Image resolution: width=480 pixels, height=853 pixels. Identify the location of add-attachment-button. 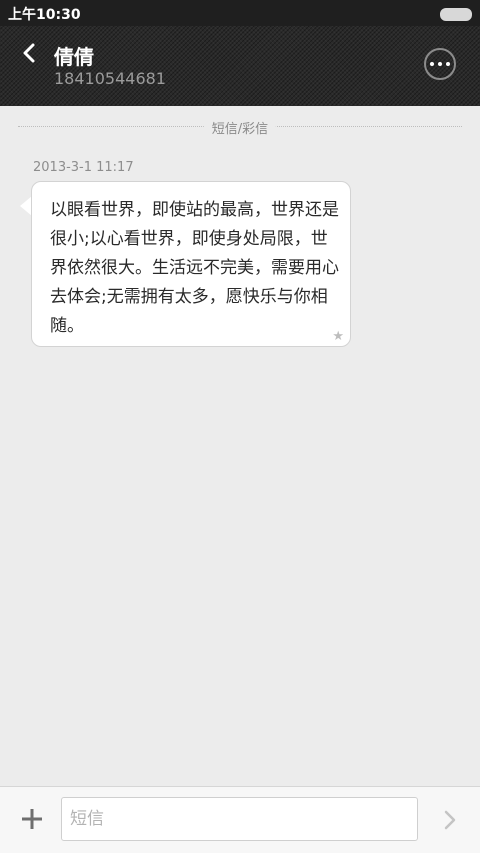
(32, 819).